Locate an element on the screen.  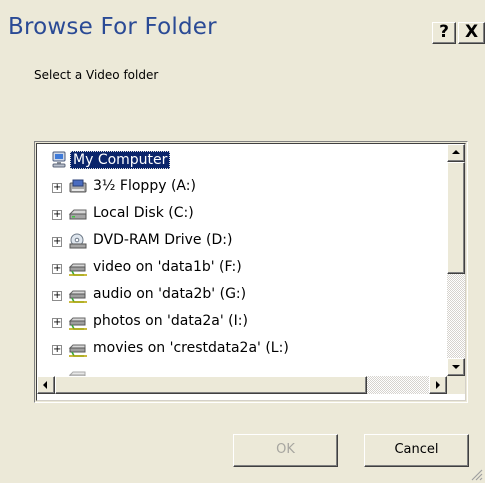
dialog-title: Browse For Folder is located at coordinates (112, 27).